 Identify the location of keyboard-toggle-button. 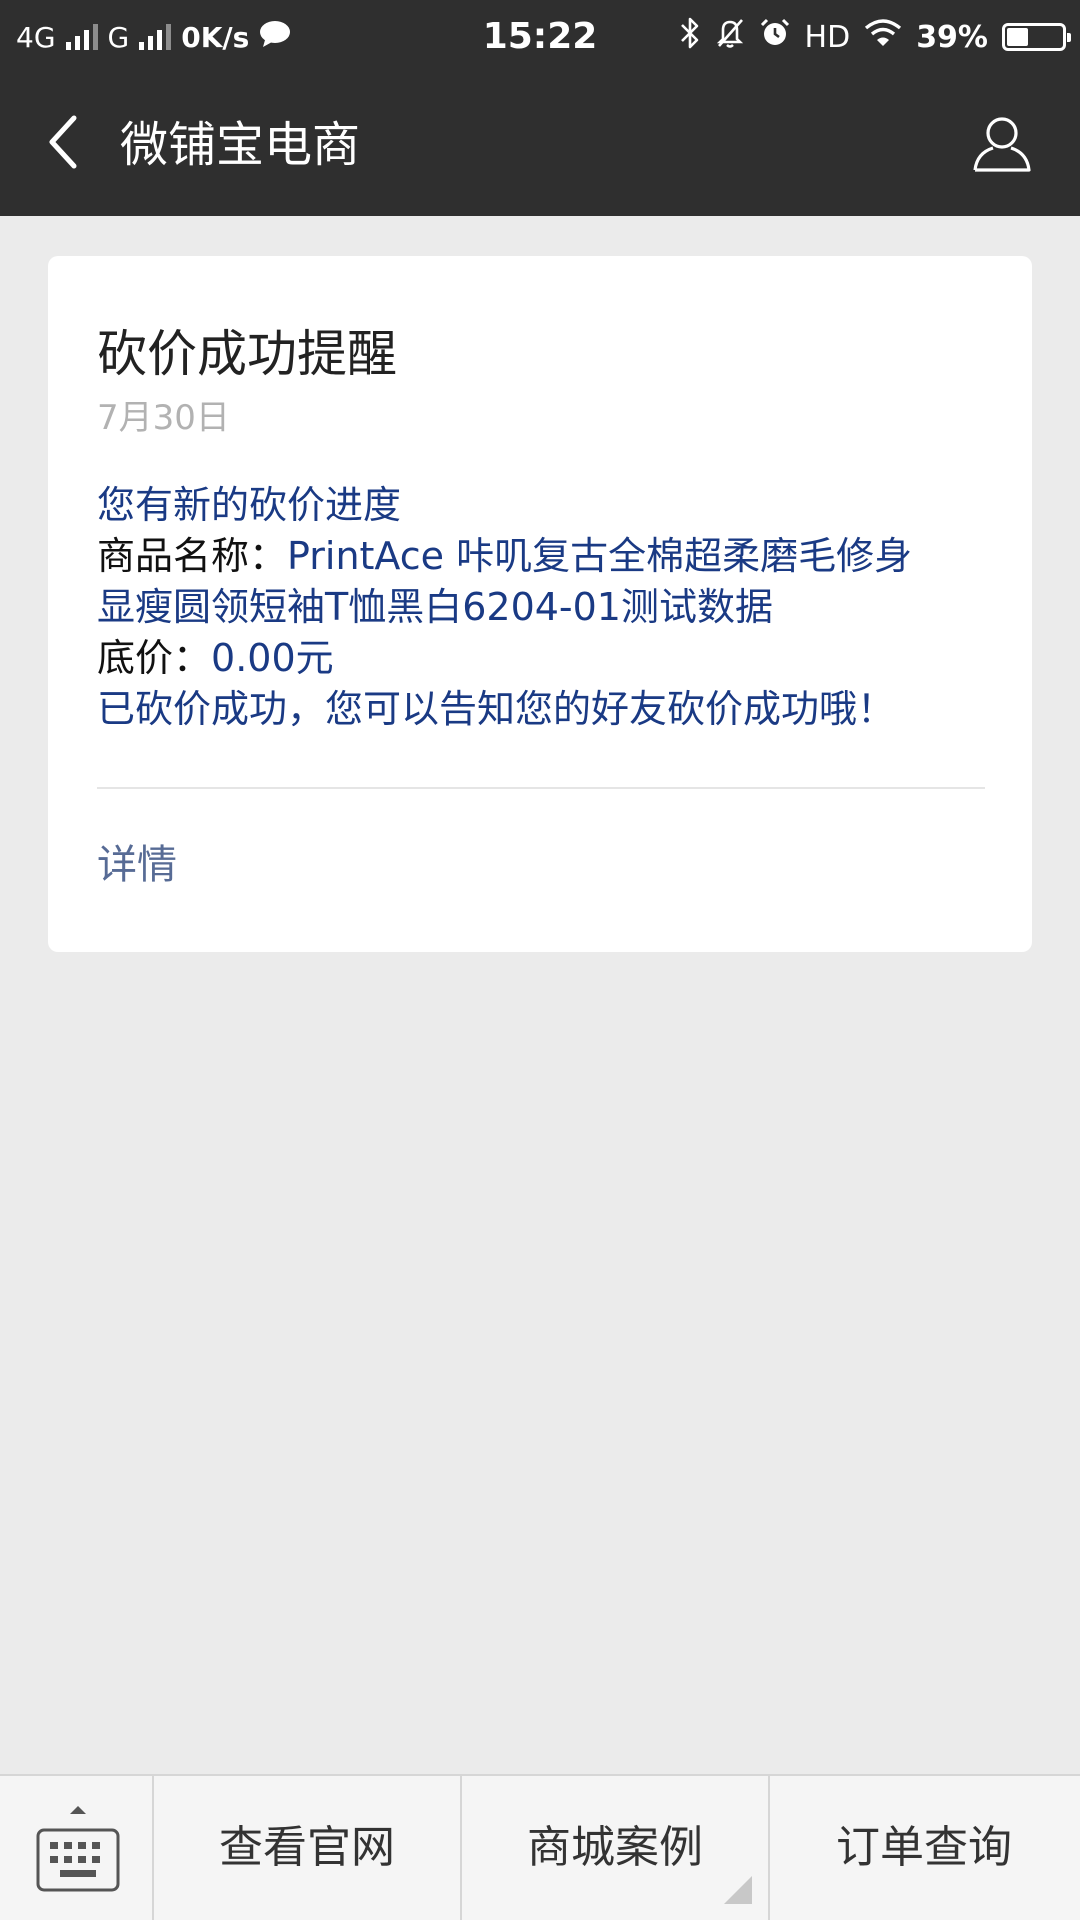
(77, 1848).